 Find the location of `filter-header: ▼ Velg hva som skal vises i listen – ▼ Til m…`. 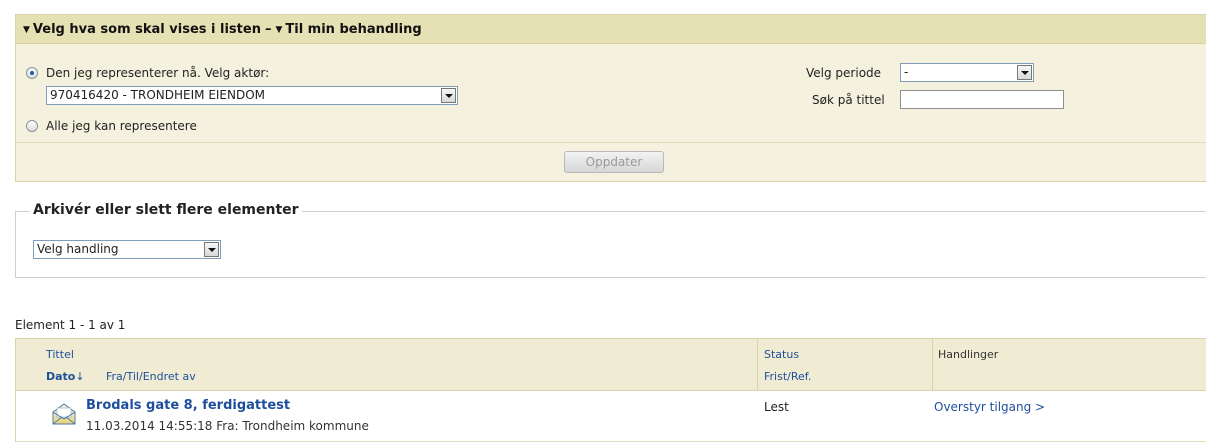

filter-header: ▼ Velg hva som skal vises i listen – ▼ Til m… is located at coordinates (611, 29).